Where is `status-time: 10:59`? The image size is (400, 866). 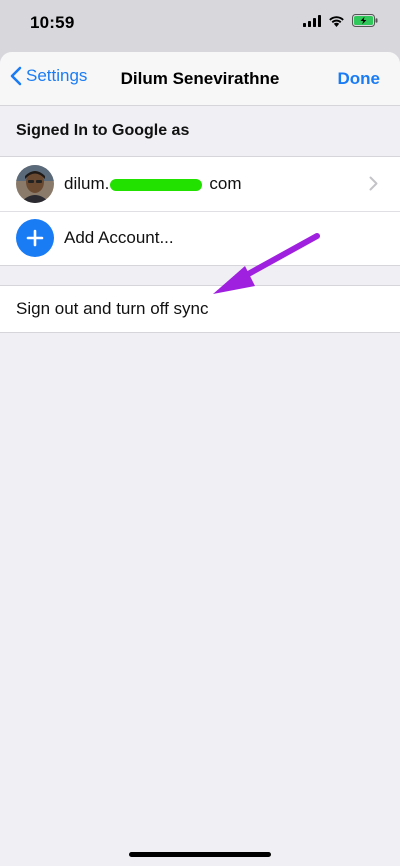
status-time: 10:59 is located at coordinates (52, 22).